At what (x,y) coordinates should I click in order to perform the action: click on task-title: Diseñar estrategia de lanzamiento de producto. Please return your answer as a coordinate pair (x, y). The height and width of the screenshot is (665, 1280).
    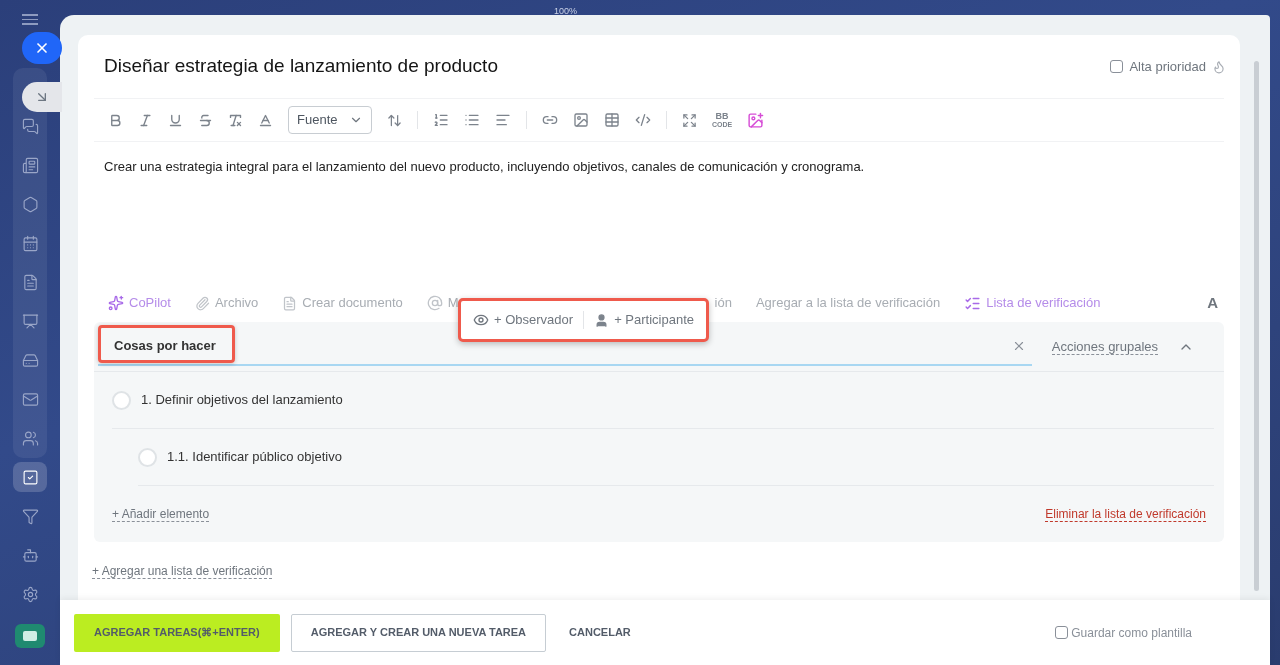
    Looking at the image, I should click on (301, 66).